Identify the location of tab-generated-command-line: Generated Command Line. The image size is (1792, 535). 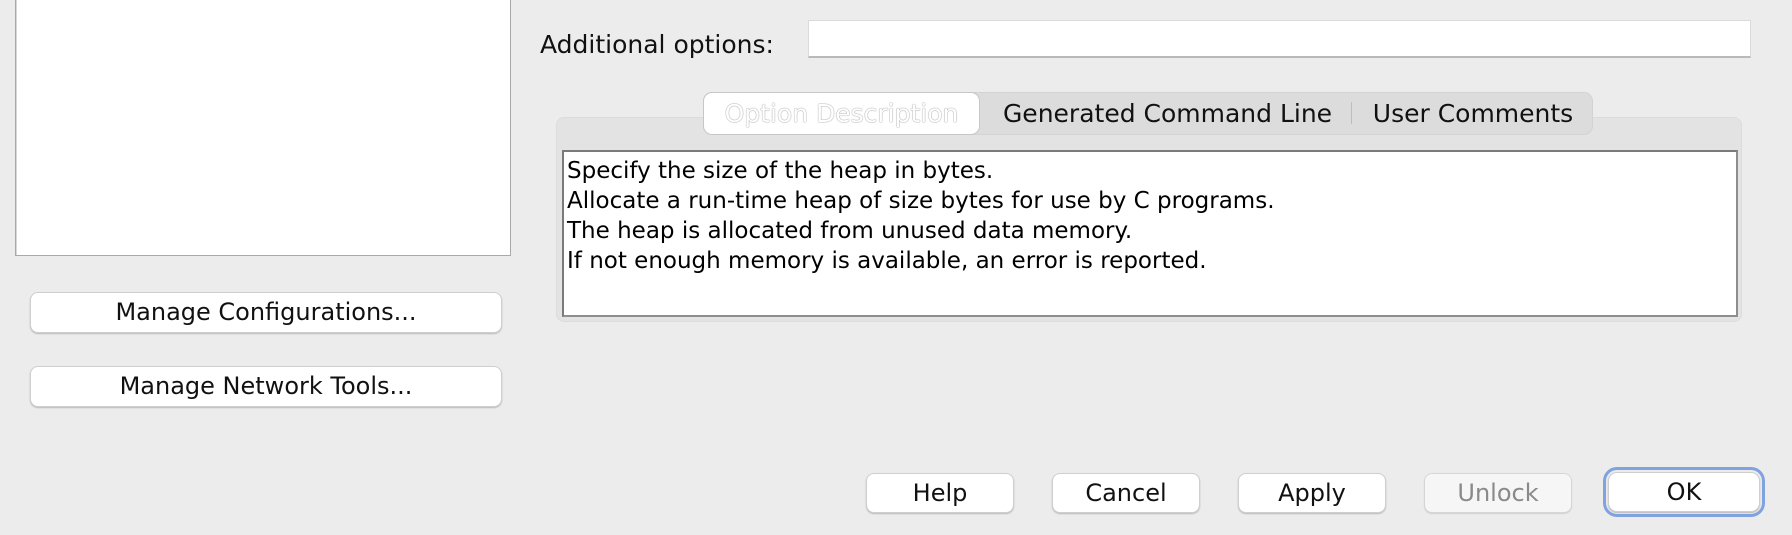
(1167, 113).